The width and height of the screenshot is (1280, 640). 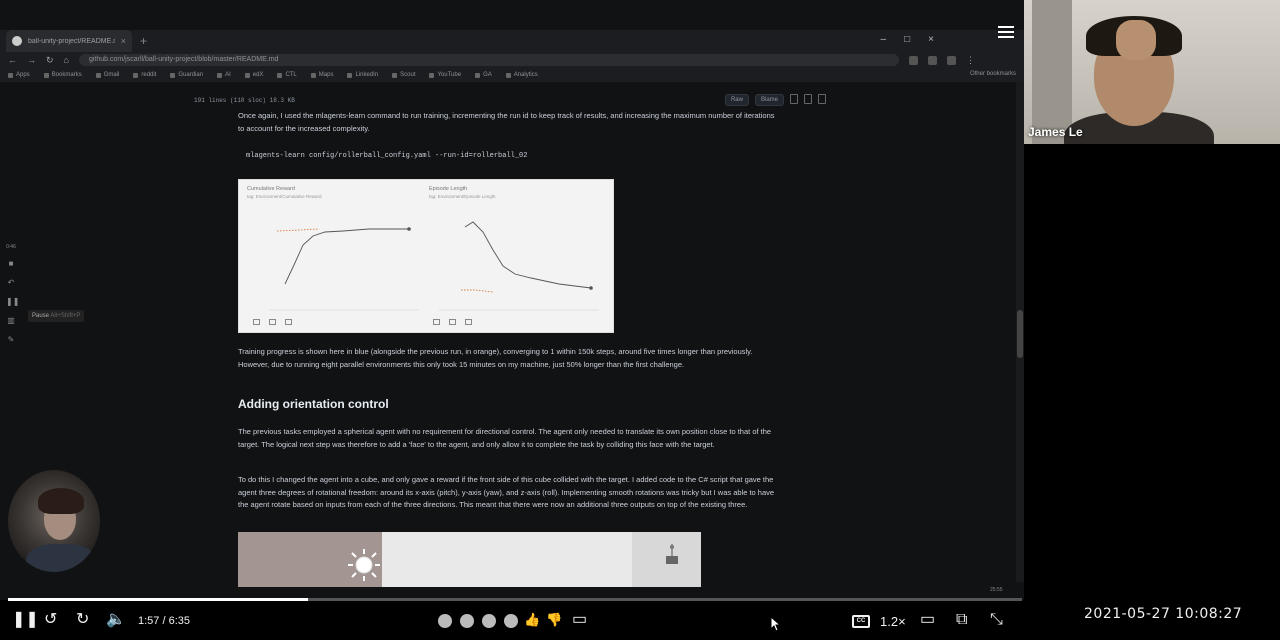 I want to click on close-tab-icon: ×, so click(x=123, y=41).